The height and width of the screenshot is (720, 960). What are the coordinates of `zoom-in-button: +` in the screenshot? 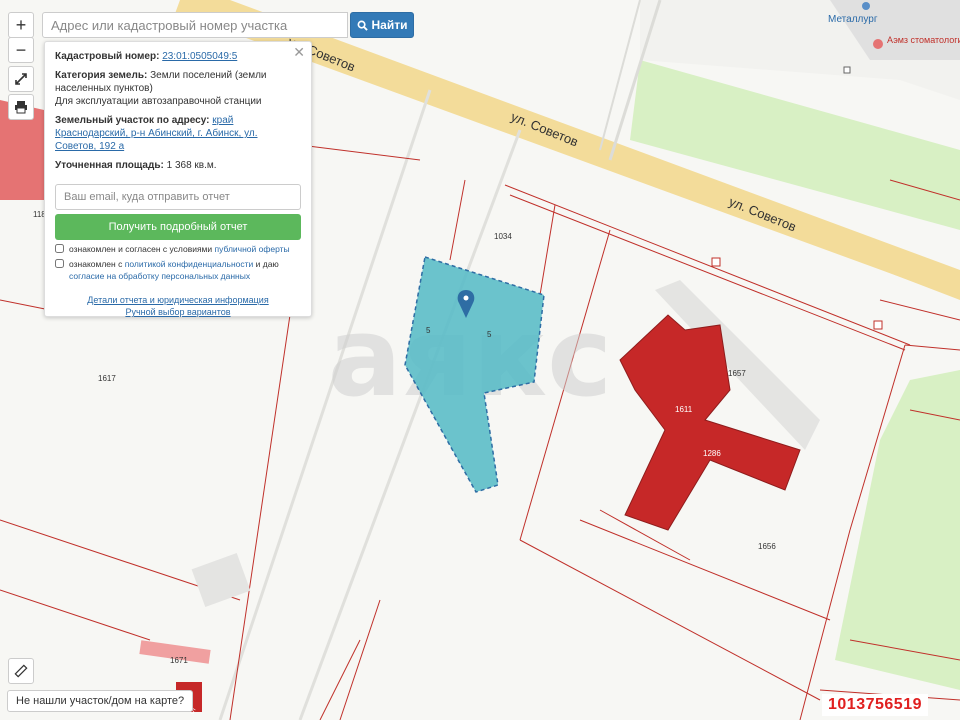 It's located at (21, 25).